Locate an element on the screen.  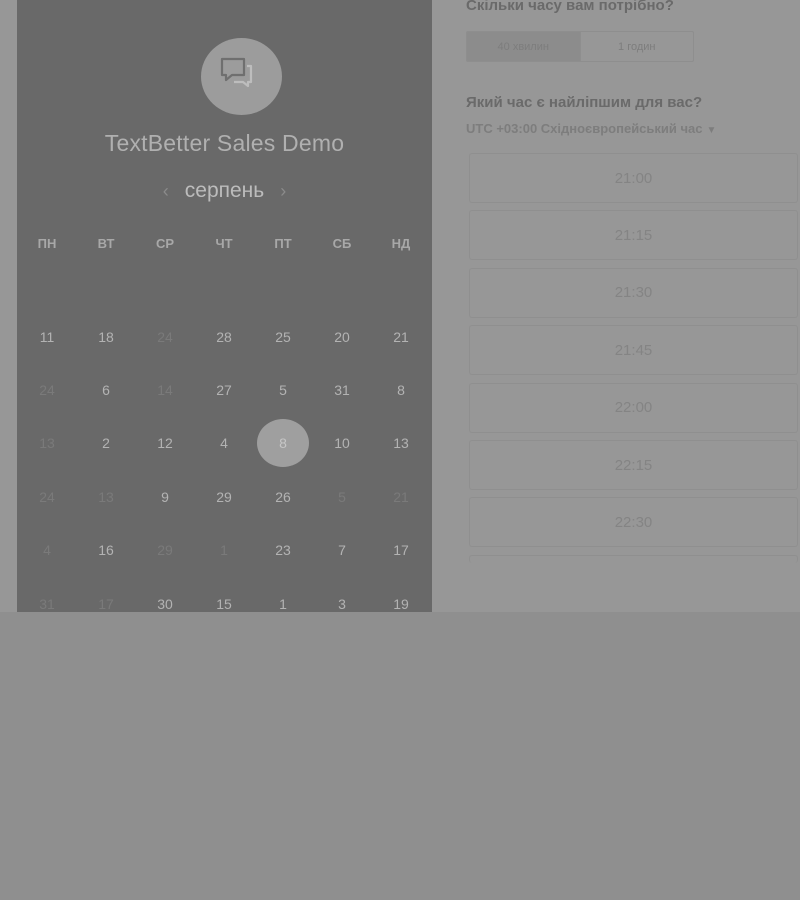
calendar-day: 19 is located at coordinates (401, 596).